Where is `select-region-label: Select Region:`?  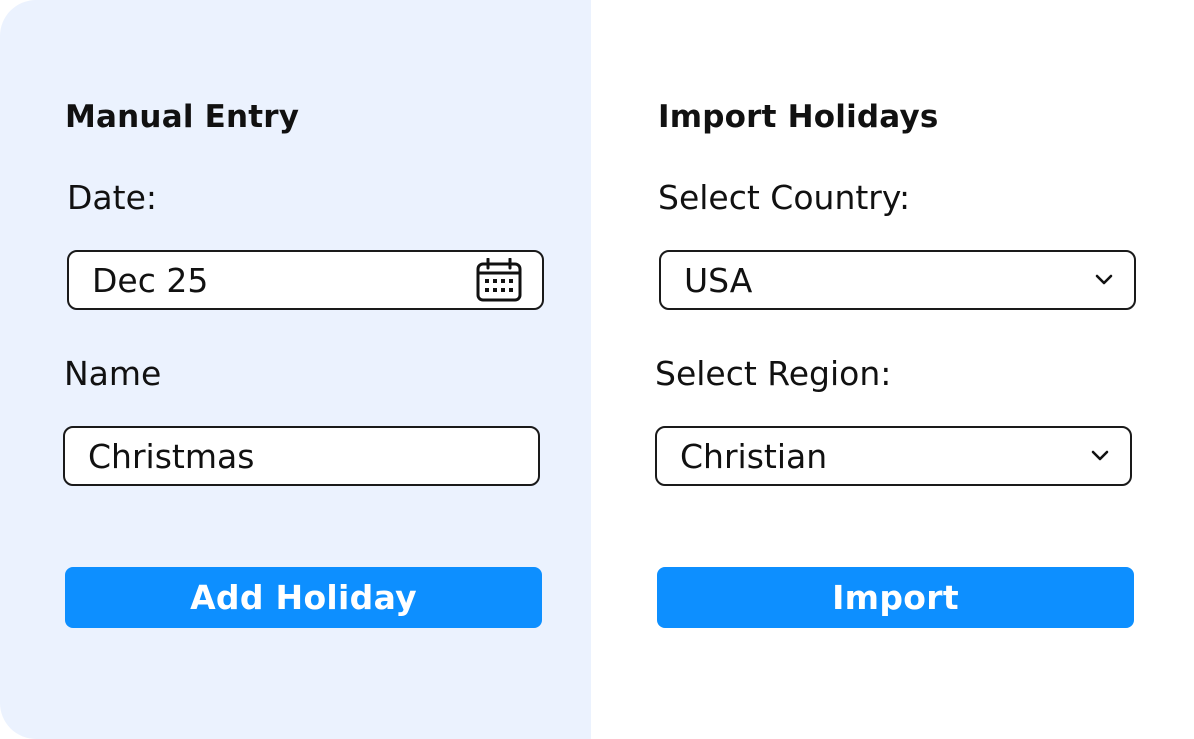
select-region-label: Select Region: is located at coordinates (773, 373).